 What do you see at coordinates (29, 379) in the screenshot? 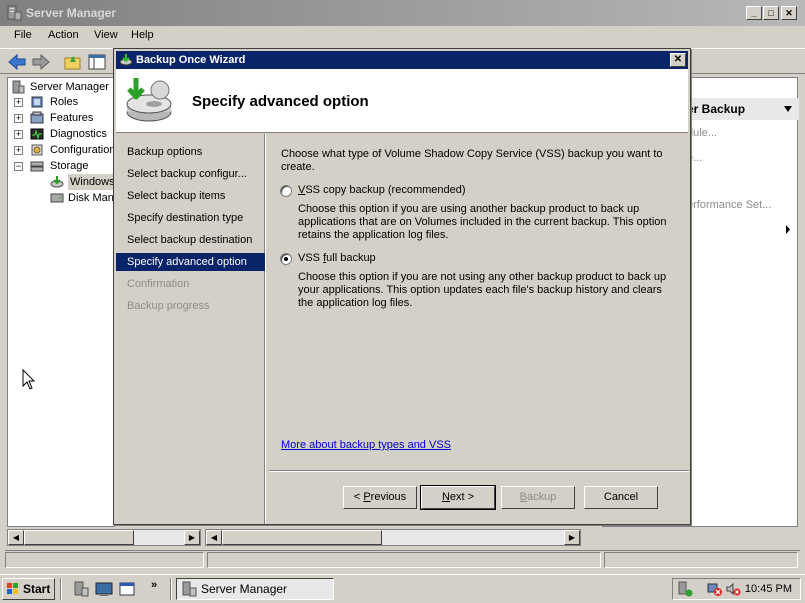
I see `mouse-cursor-icon` at bounding box center [29, 379].